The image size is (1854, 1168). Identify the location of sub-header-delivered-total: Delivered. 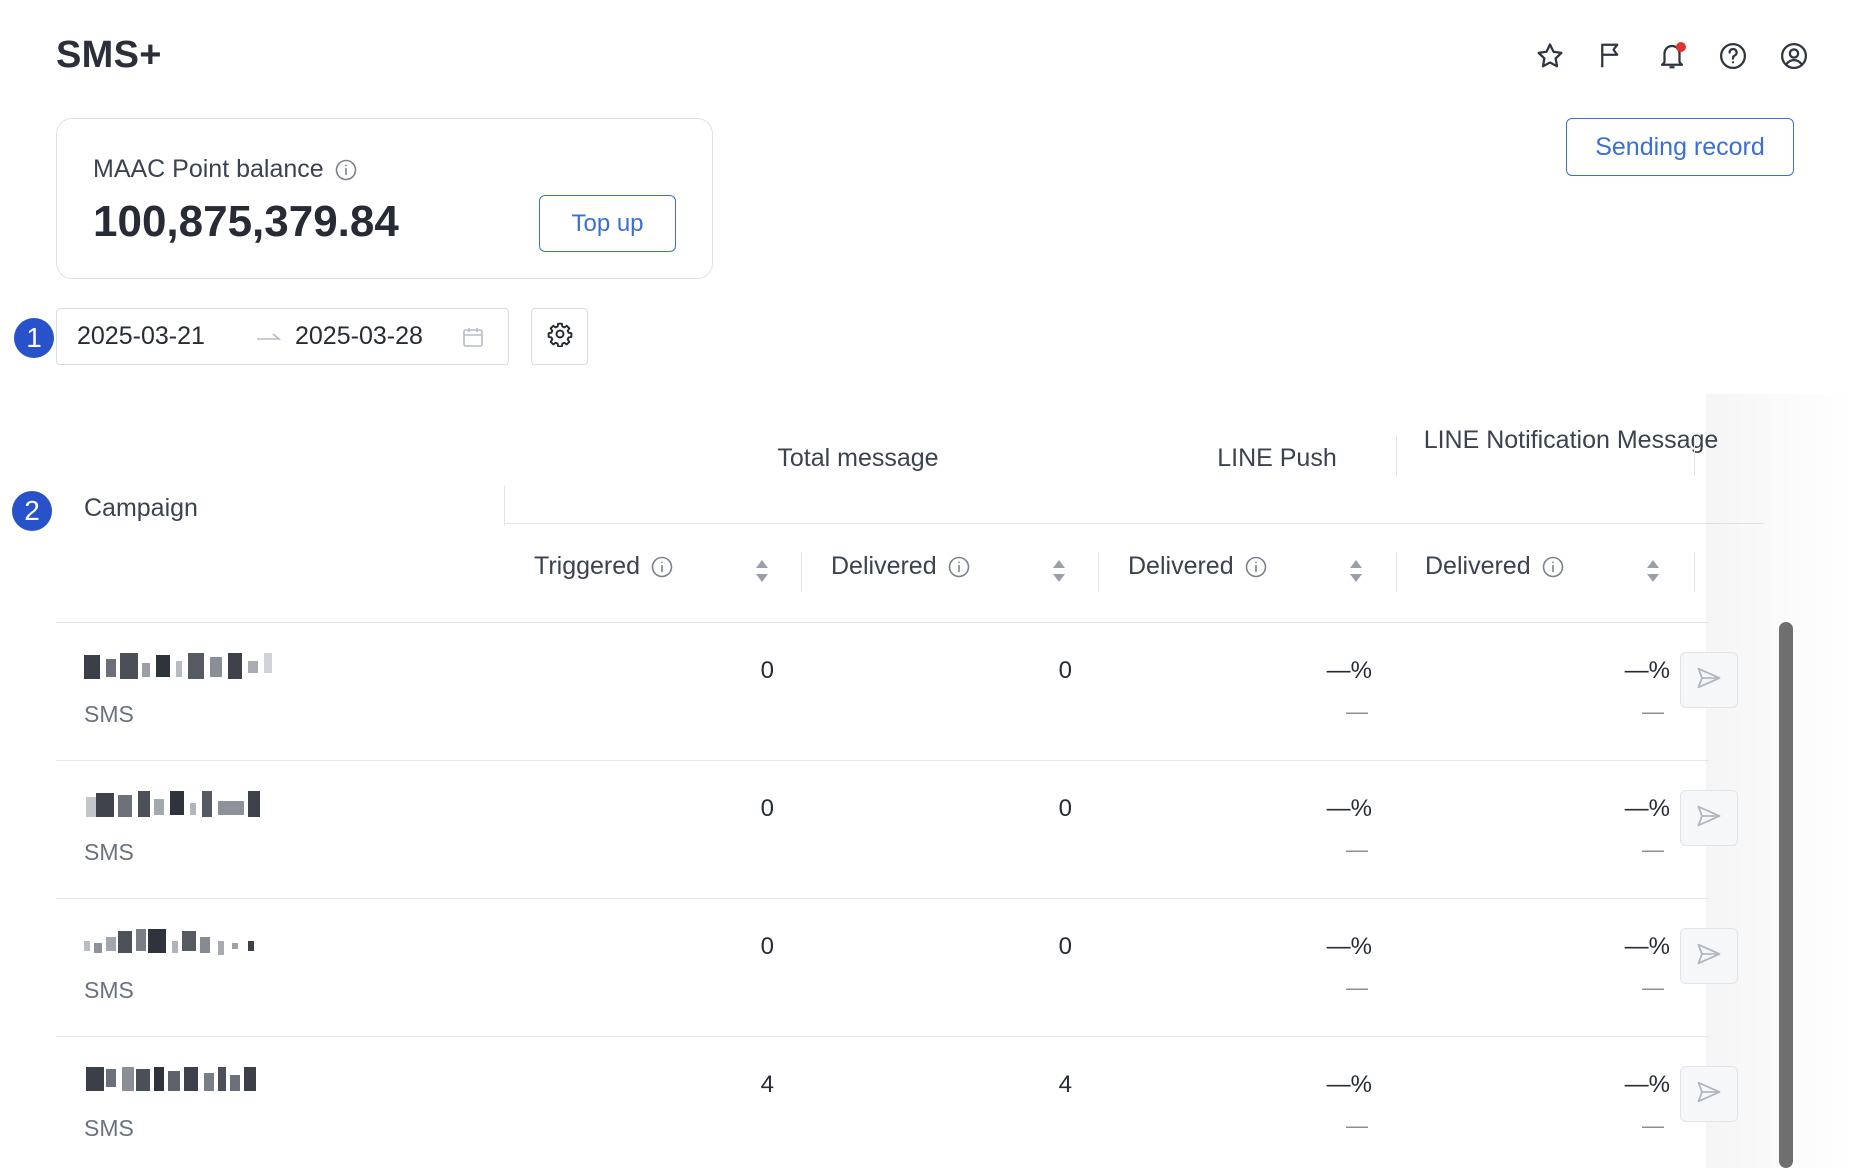
(901, 566).